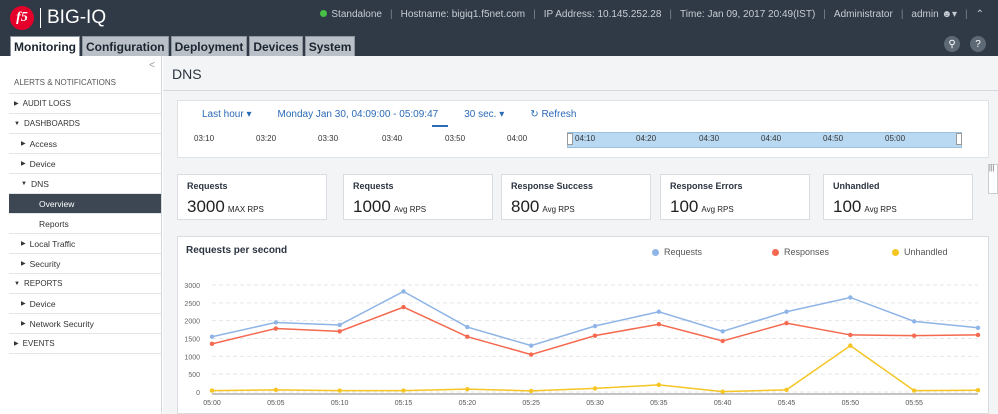  What do you see at coordinates (418, 197) in the screenshot?
I see `stat-card: Requests 1000 Avg RPS` at bounding box center [418, 197].